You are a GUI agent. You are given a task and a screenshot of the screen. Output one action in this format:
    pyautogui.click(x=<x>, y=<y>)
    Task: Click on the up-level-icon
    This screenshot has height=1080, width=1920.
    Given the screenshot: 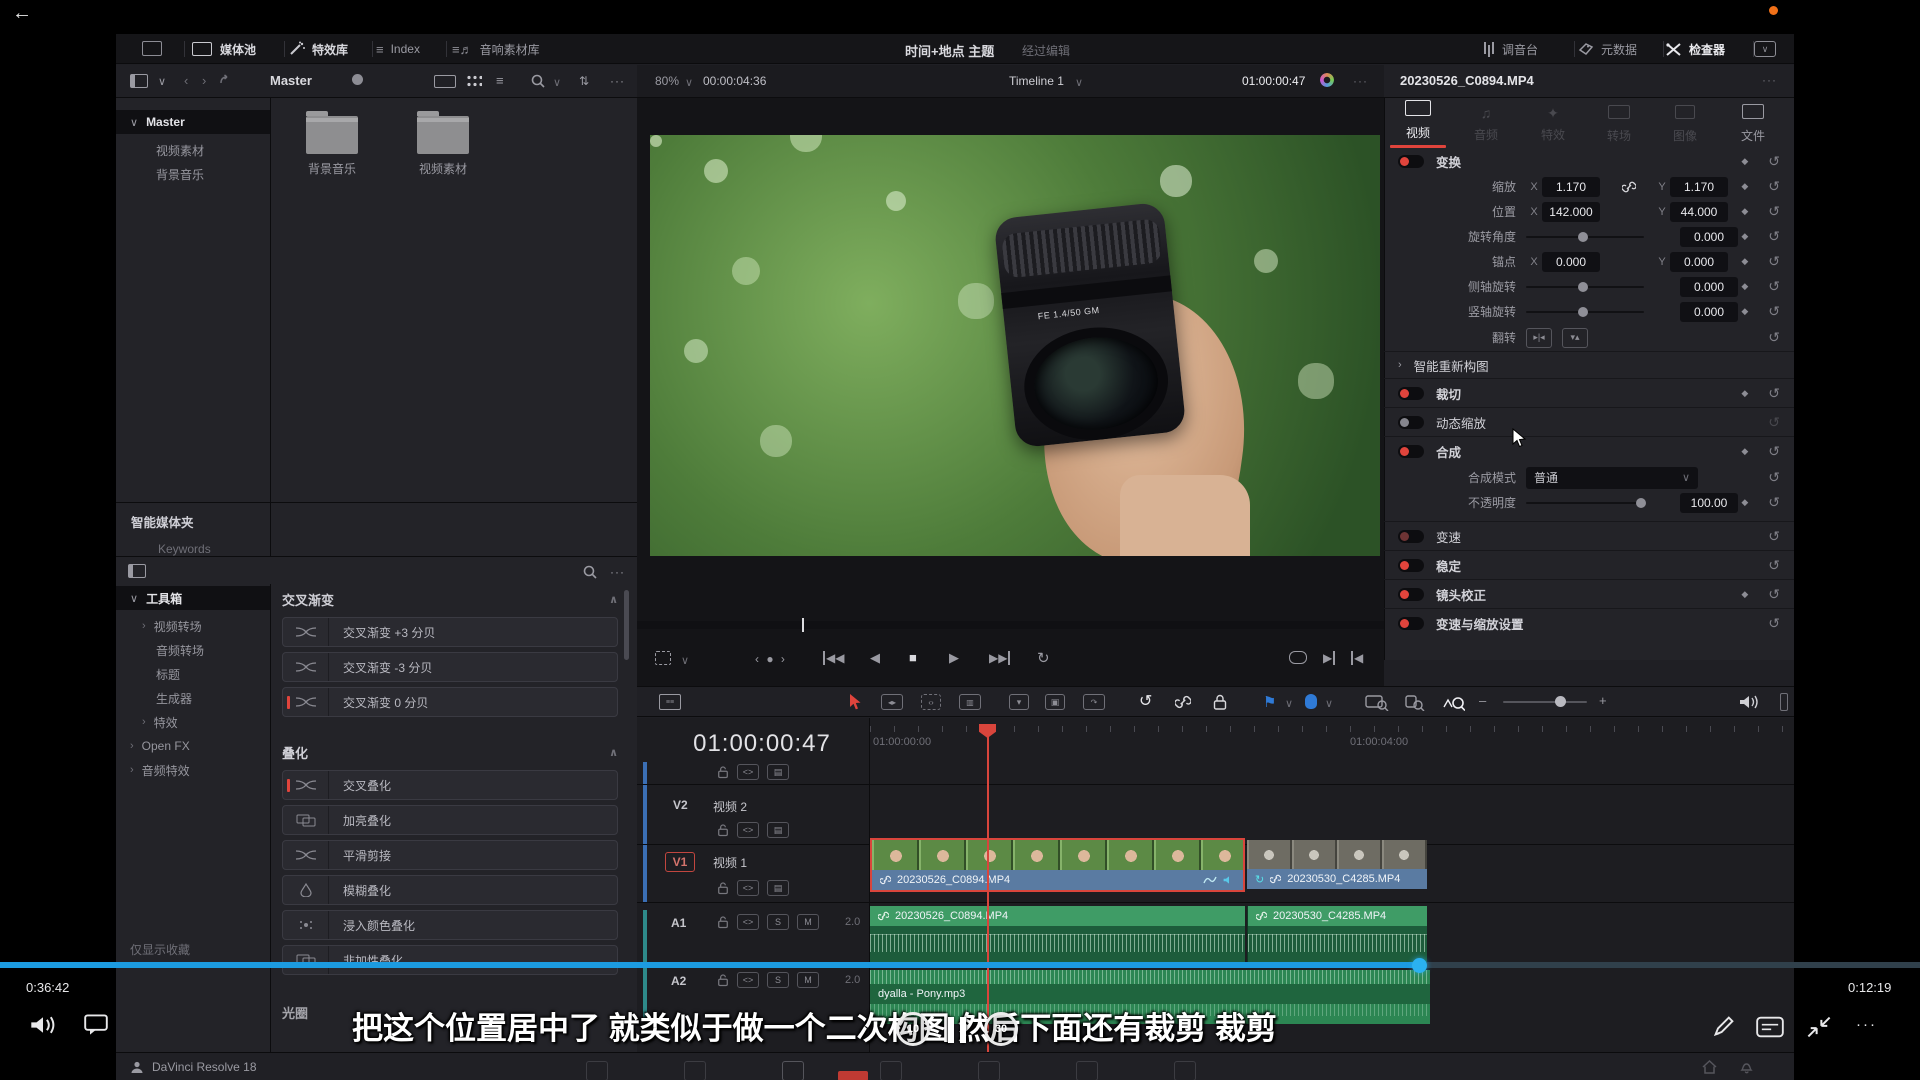 What is the action you would take?
    pyautogui.click(x=226, y=81)
    